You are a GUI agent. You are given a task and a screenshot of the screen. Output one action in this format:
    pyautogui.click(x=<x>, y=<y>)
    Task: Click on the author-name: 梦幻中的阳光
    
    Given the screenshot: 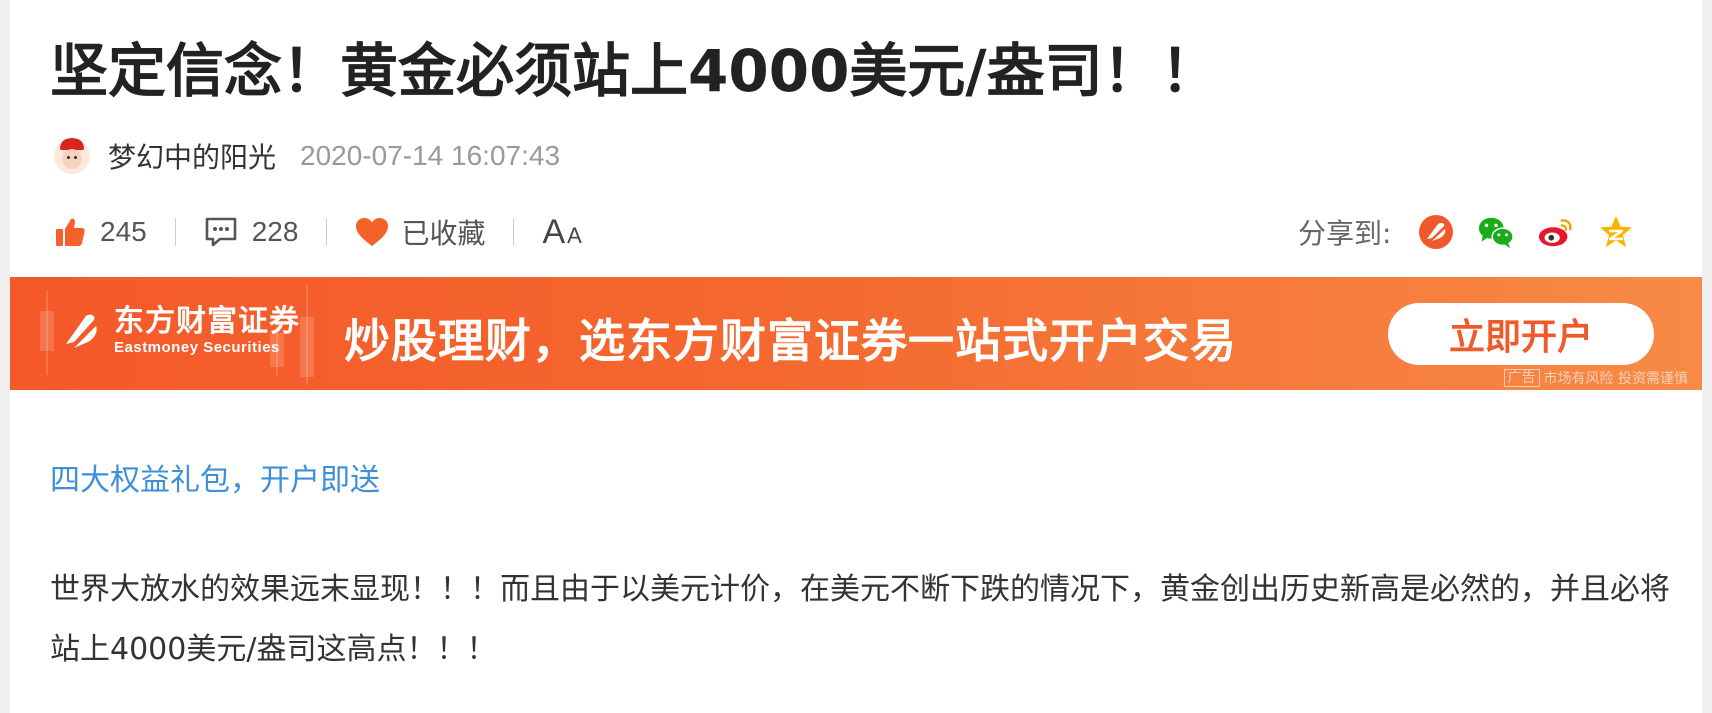 What is the action you would take?
    pyautogui.click(x=192, y=156)
    